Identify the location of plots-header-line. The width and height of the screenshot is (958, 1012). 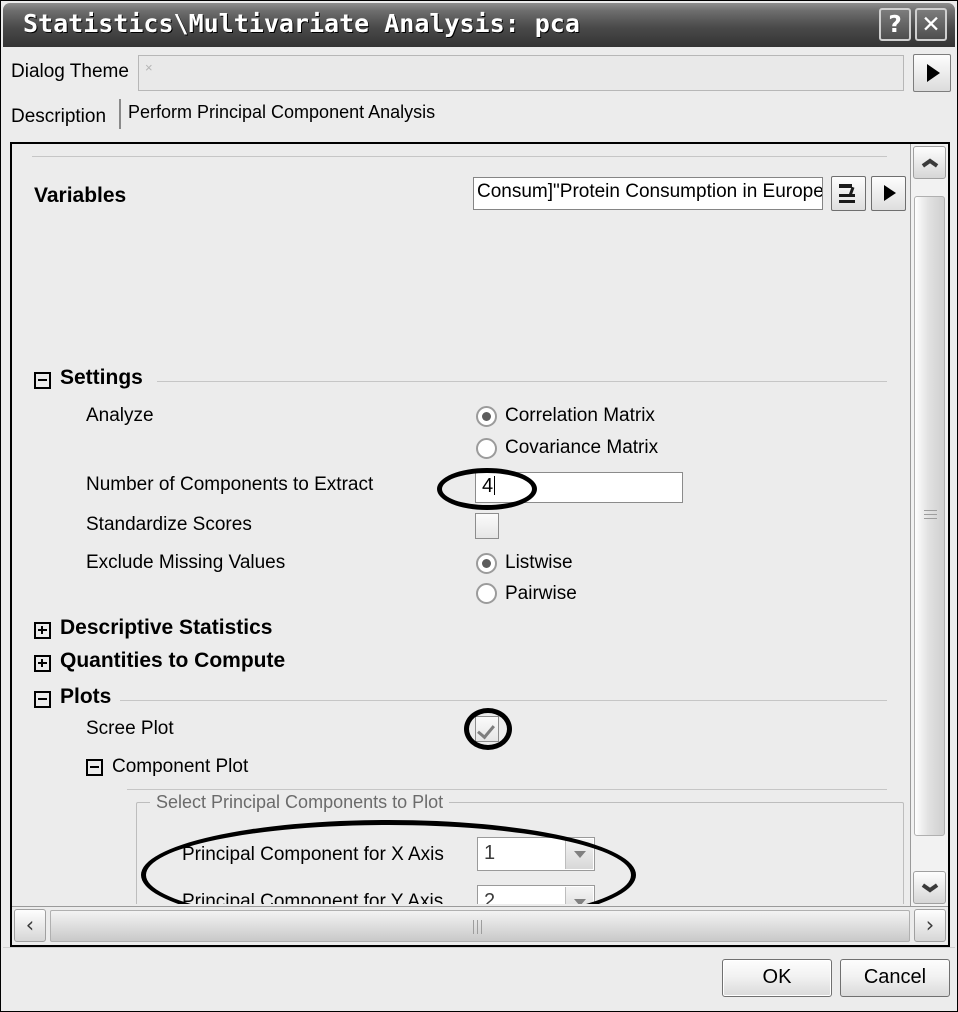
(503, 700).